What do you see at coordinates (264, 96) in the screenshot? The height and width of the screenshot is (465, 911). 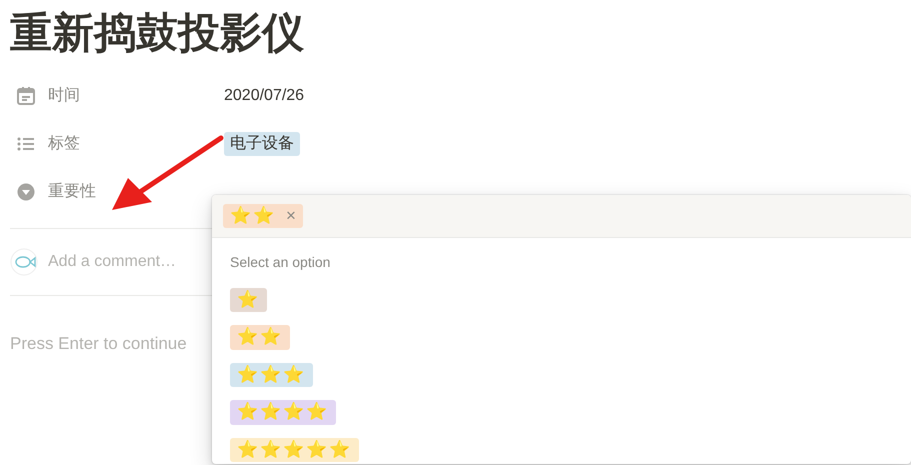 I see `date-value: 2020/07/26` at bounding box center [264, 96].